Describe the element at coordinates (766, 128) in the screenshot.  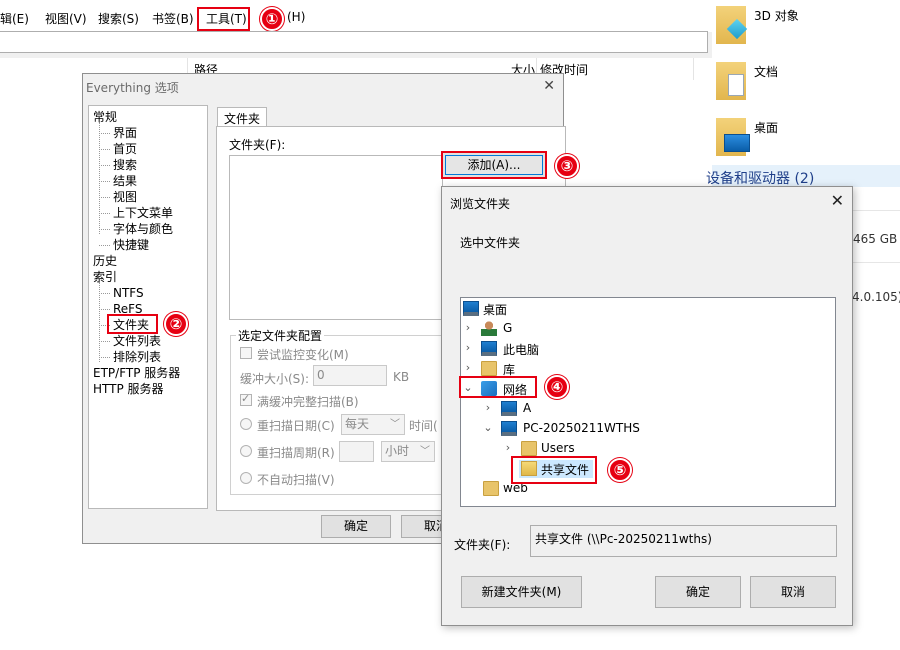
I see `explorer-label-desktop: 桌面` at that location.